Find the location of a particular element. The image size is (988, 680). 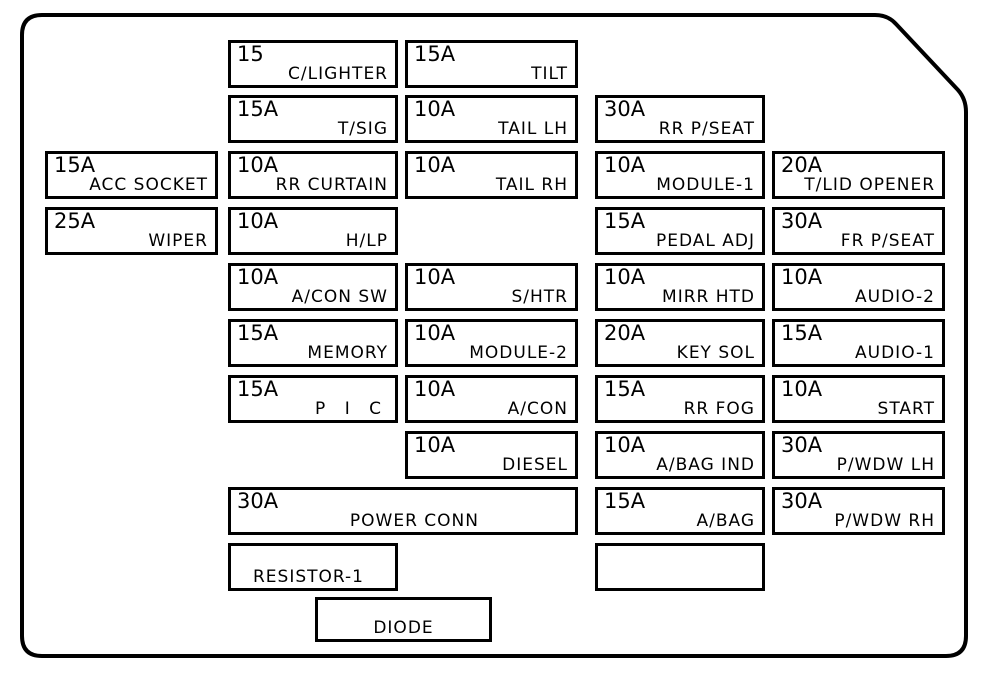

fuse-slot-start: 10A START is located at coordinates (858, 399).